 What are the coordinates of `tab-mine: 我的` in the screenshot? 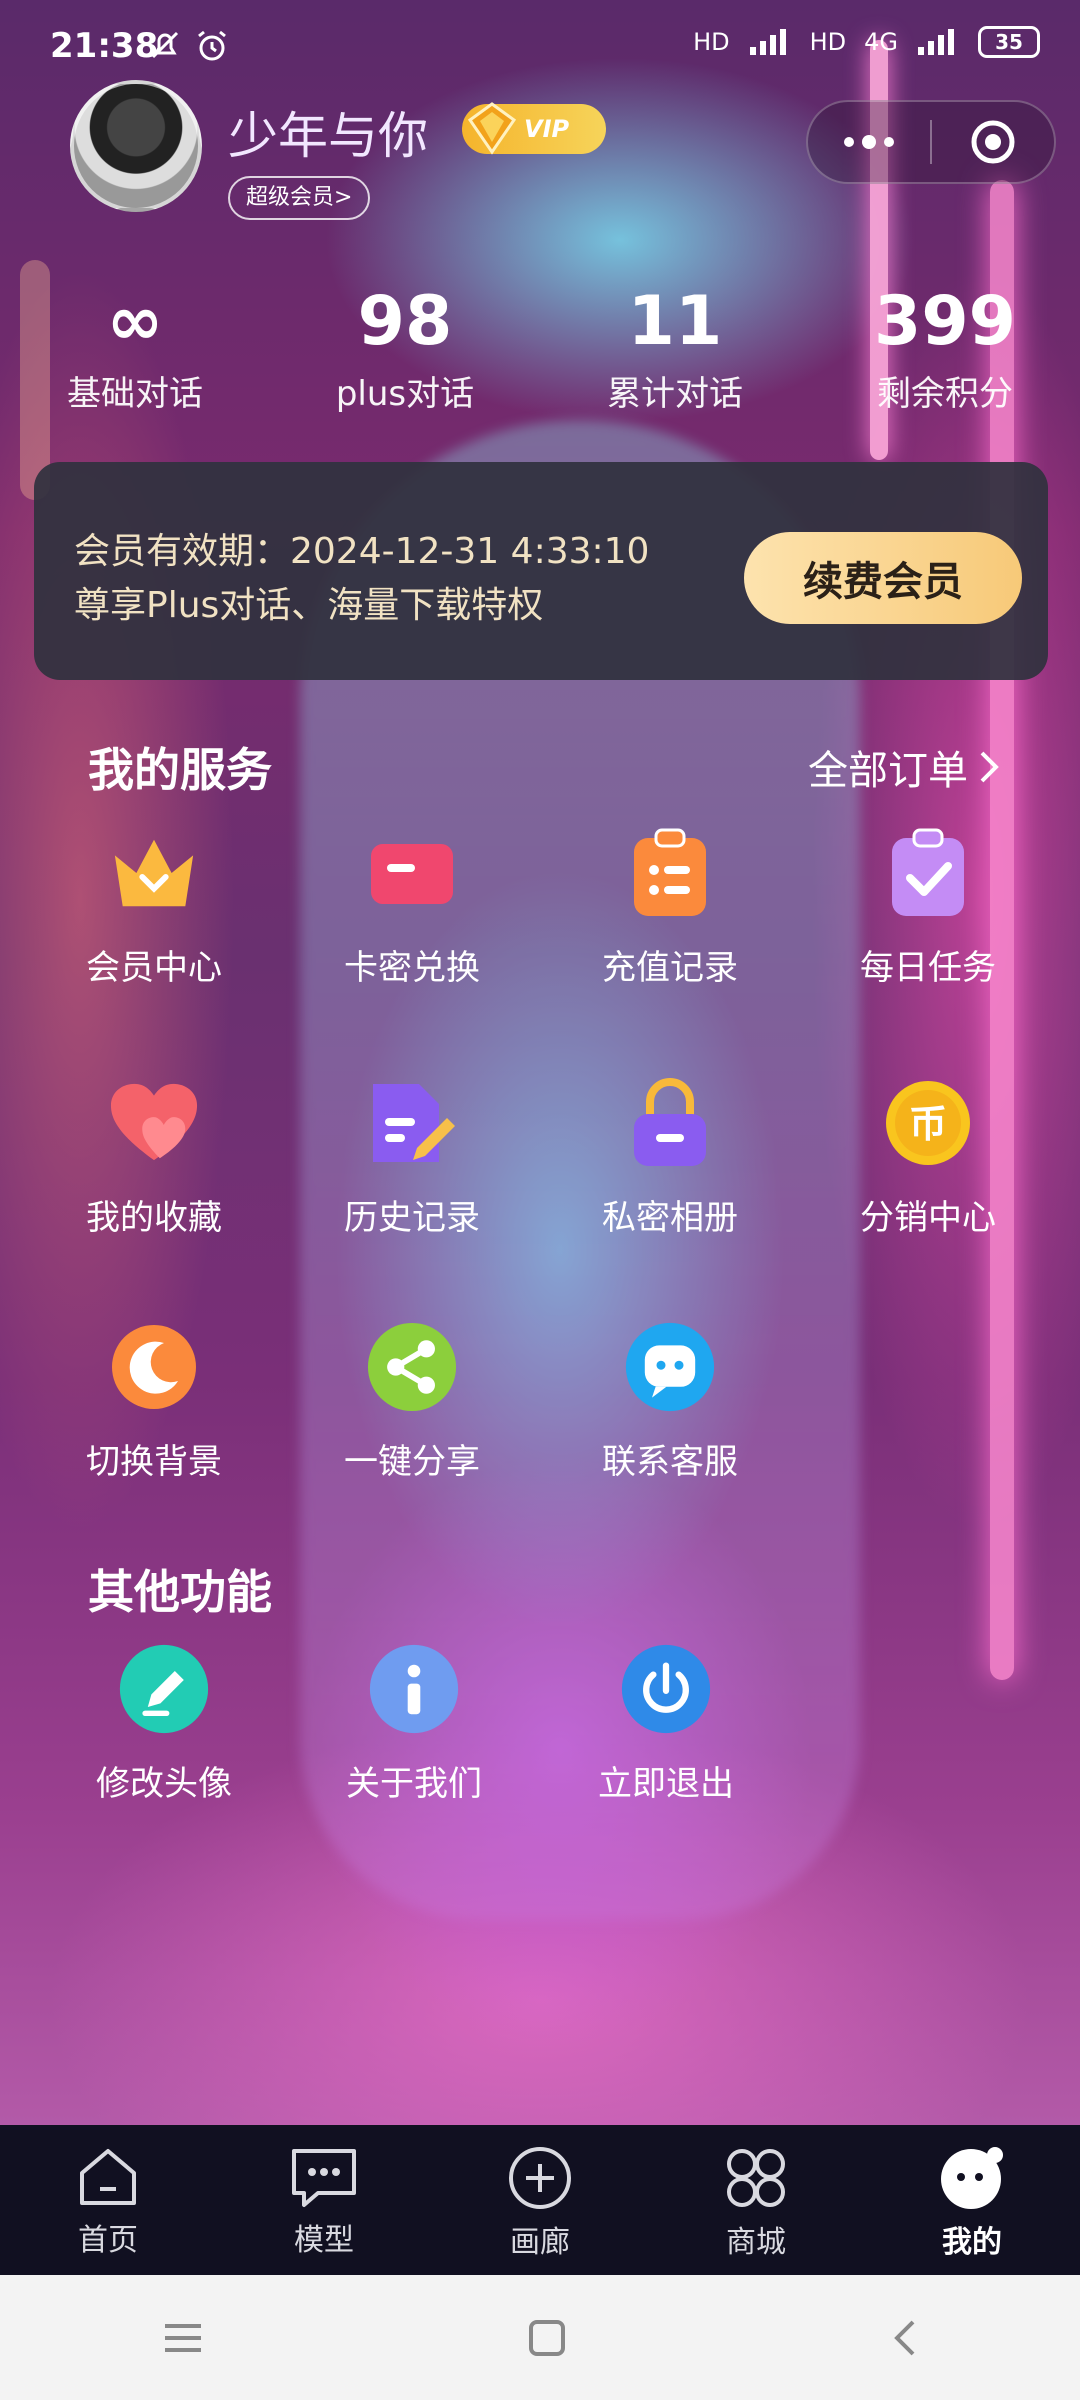 It's located at (972, 2200).